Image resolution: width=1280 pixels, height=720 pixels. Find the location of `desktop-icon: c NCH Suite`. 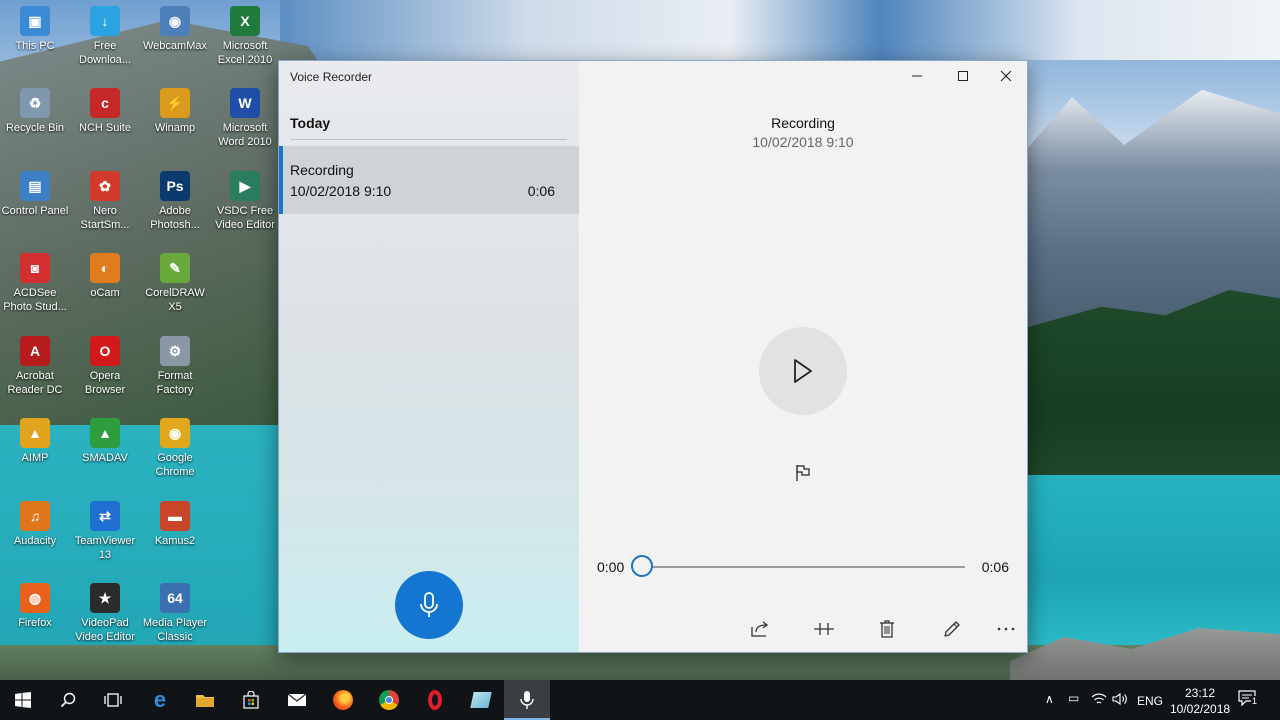

desktop-icon: c NCH Suite is located at coordinates (105, 111).